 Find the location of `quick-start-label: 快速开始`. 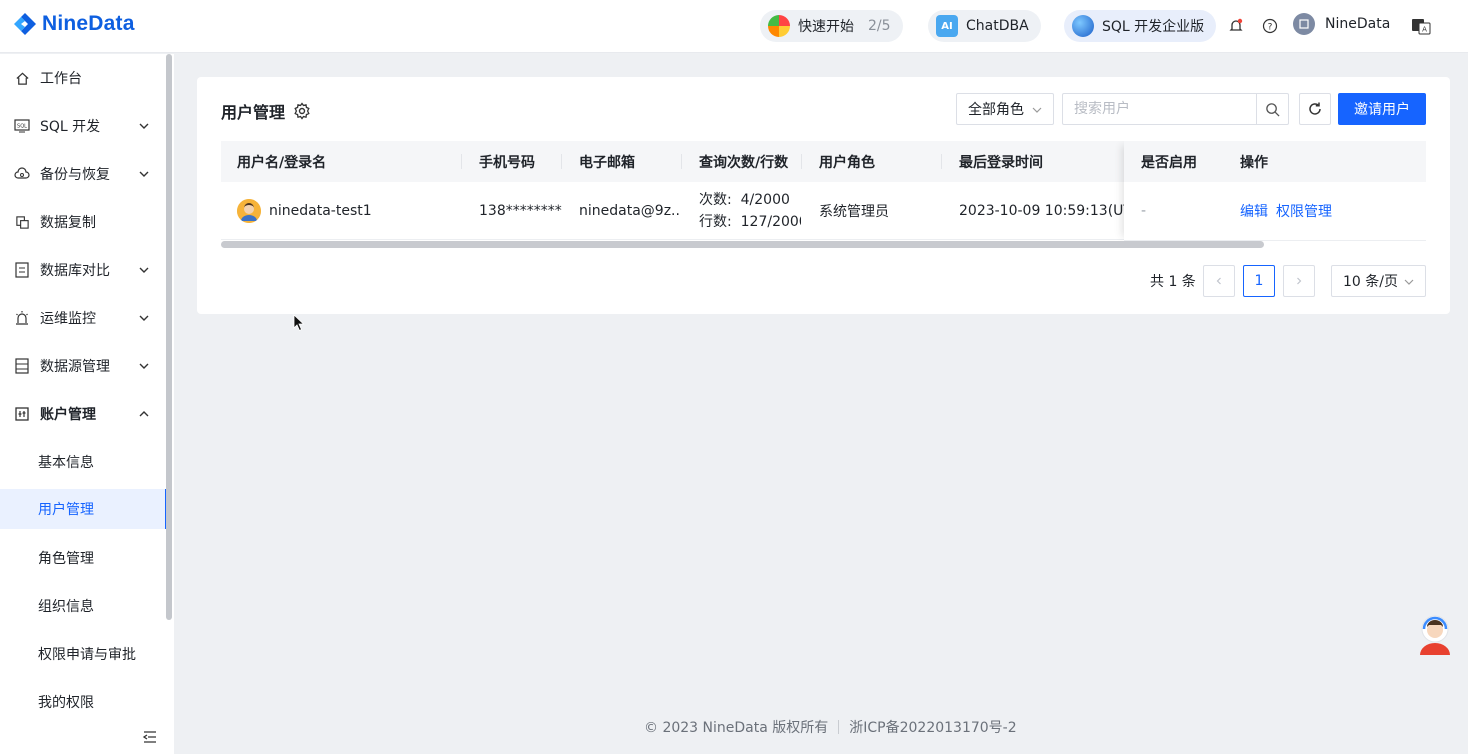

quick-start-label: 快速开始 is located at coordinates (826, 27).